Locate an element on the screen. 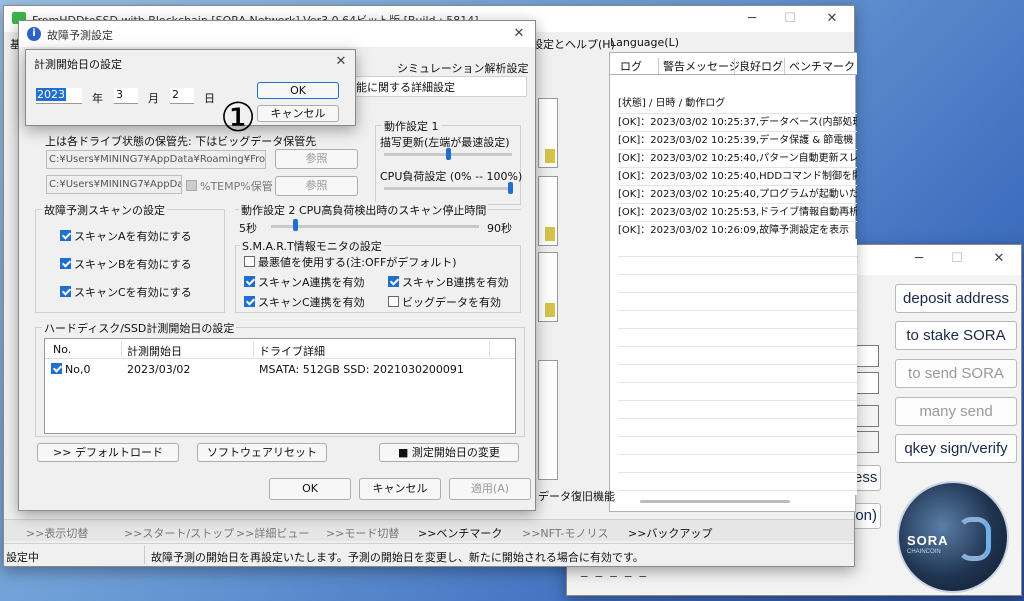  smart-bigdata-checkbox: ビッグデータを有効 is located at coordinates (444, 302).